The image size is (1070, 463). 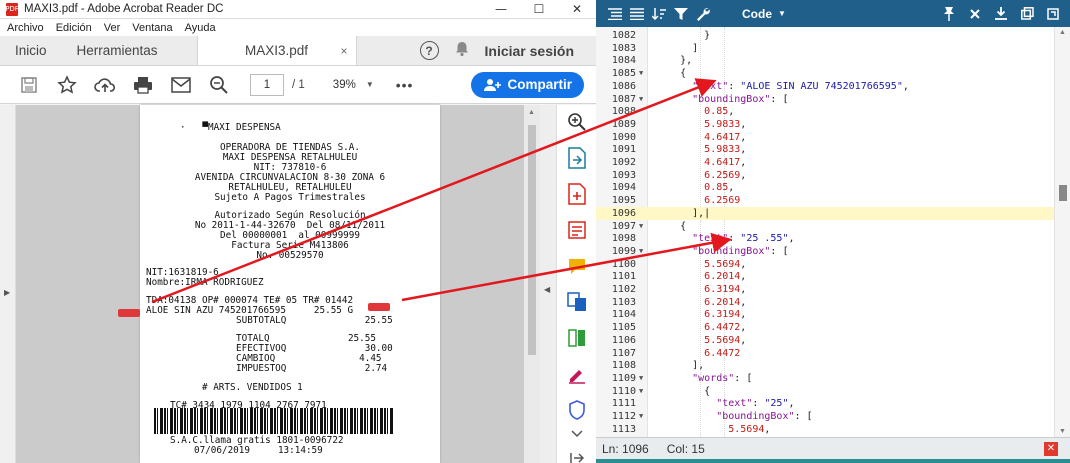 What do you see at coordinates (825, 175) in the screenshot?
I see `code-line: 1093 6.2569,` at bounding box center [825, 175].